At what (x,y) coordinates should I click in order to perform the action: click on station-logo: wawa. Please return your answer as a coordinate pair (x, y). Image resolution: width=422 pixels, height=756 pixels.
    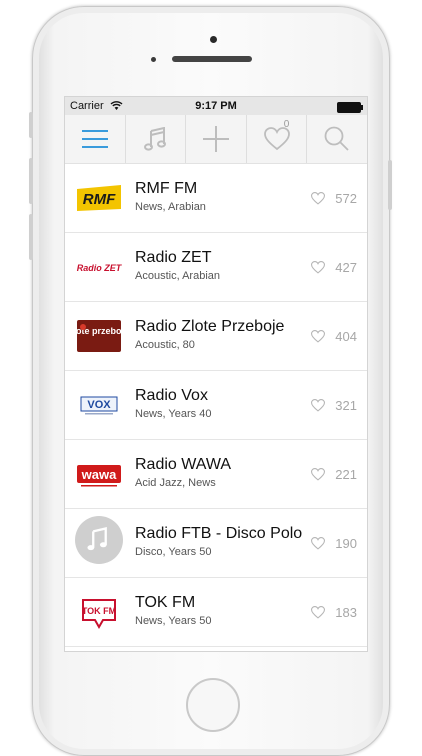
    Looking at the image, I should click on (99, 474).